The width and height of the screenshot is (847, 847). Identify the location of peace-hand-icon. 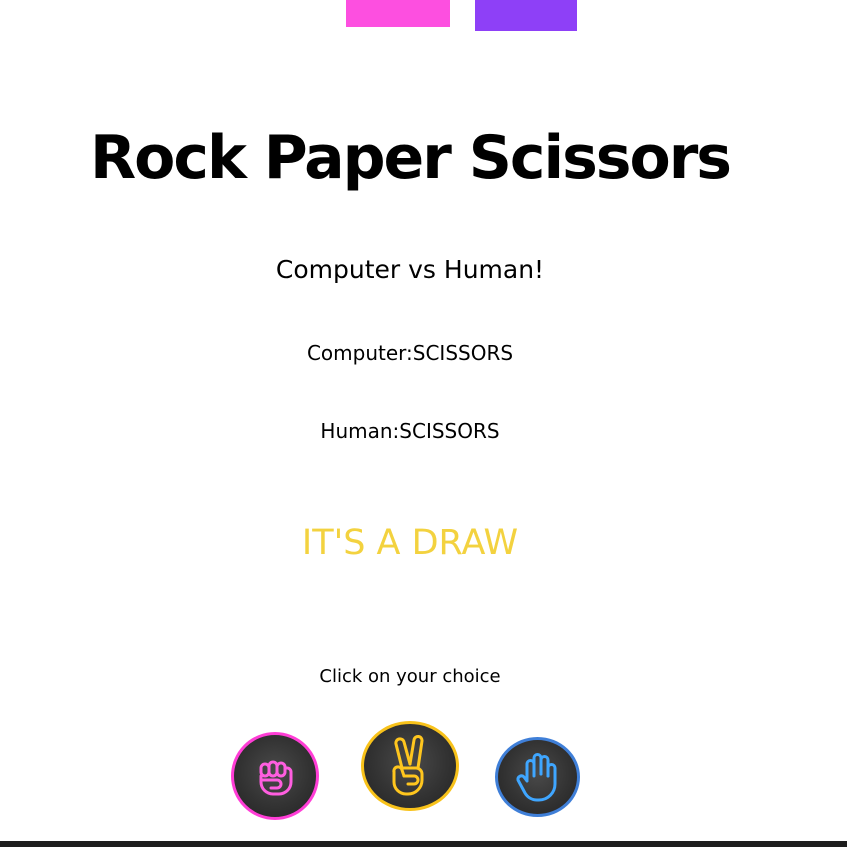
(408, 765).